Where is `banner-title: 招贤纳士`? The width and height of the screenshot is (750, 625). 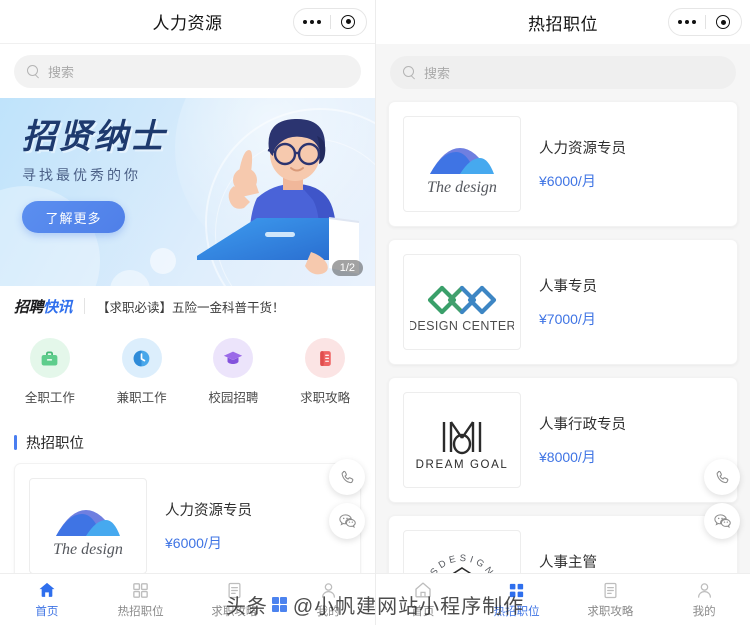
banner-title: 招贤纳士 is located at coordinates (94, 137).